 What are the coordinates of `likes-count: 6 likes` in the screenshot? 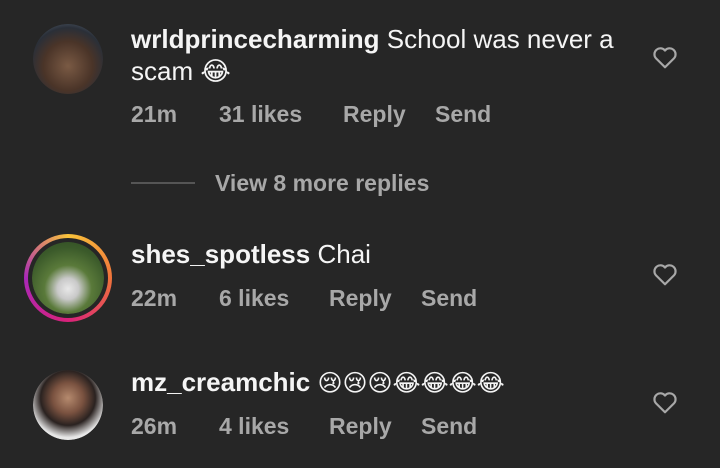 It's located at (274, 298).